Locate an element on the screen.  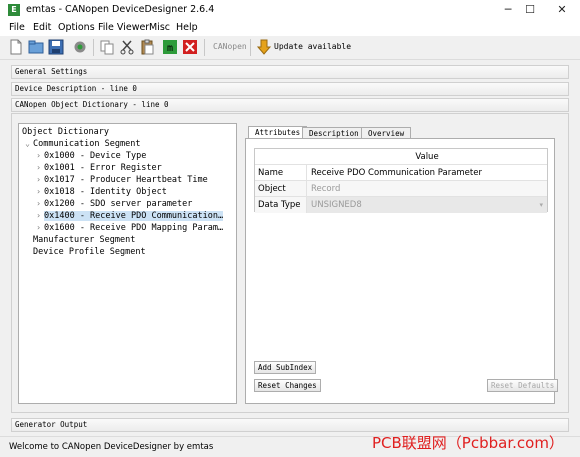
tree-item-0x1001: › 0x1001 - Error Register is located at coordinates (97, 168).